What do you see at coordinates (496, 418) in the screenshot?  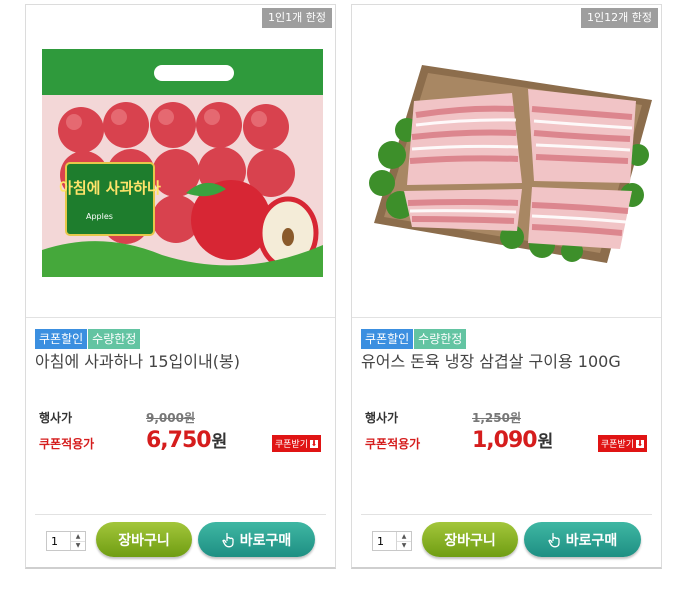 I see `original-price: 1,250원` at bounding box center [496, 418].